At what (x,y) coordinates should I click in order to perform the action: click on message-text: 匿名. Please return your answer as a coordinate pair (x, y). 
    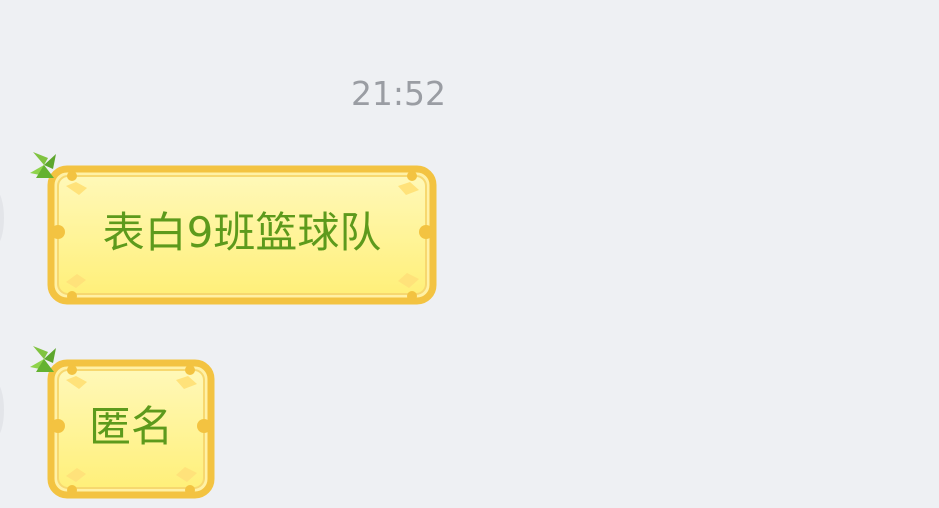
    Looking at the image, I should click on (130, 426).